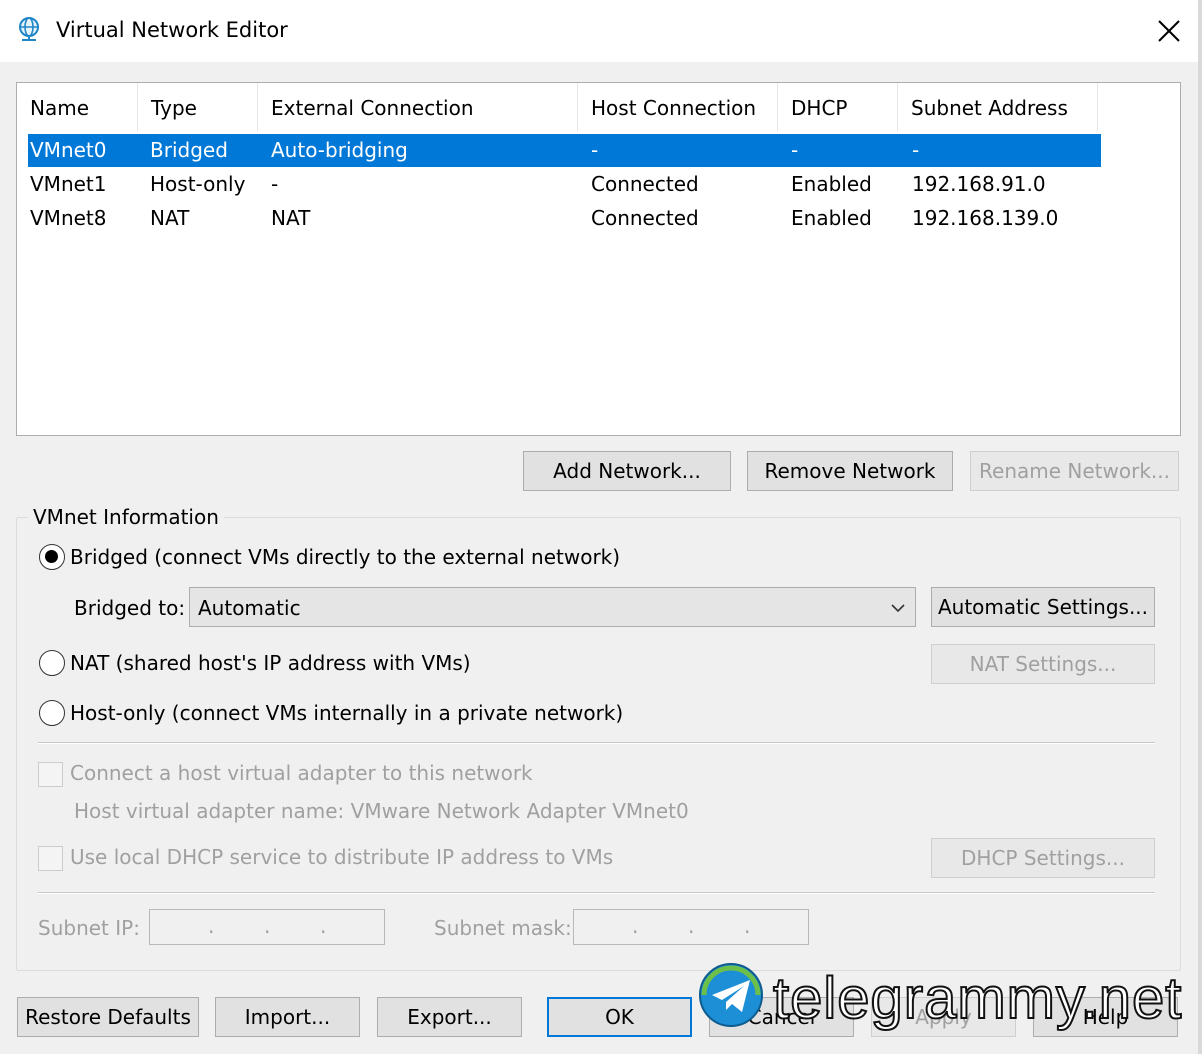  Describe the element at coordinates (977, 998) in the screenshot. I see `watermark-text: telegrammy.net` at that location.